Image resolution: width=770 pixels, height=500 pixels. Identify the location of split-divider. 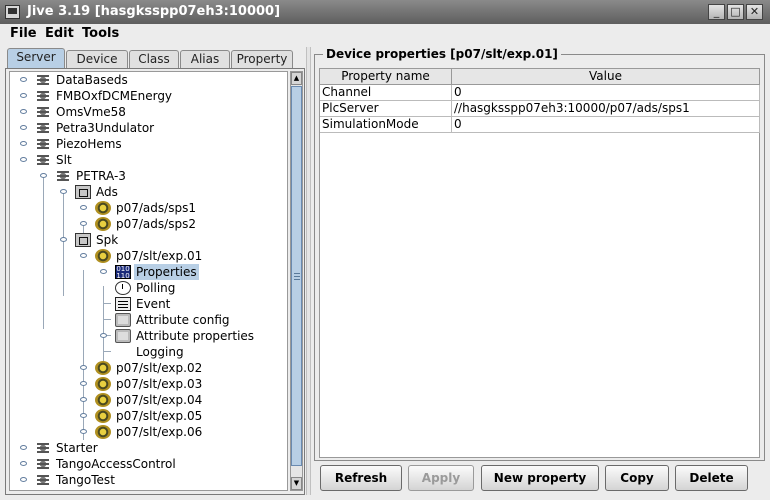
(308, 271).